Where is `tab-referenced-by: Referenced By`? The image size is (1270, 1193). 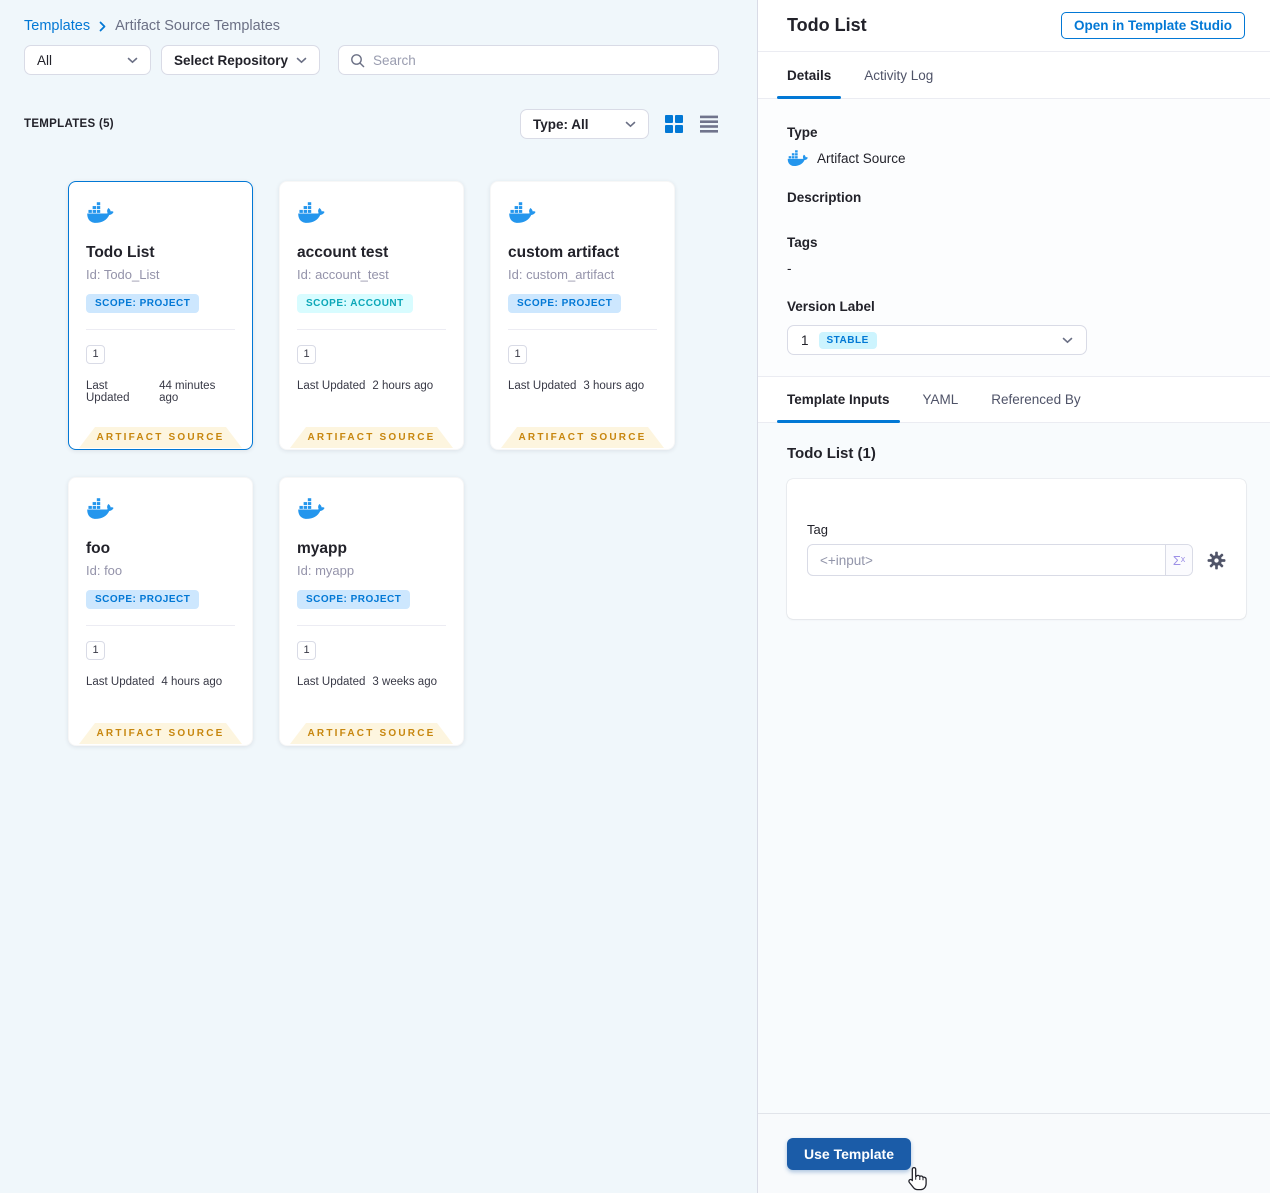 tab-referenced-by: Referenced By is located at coordinates (1035, 399).